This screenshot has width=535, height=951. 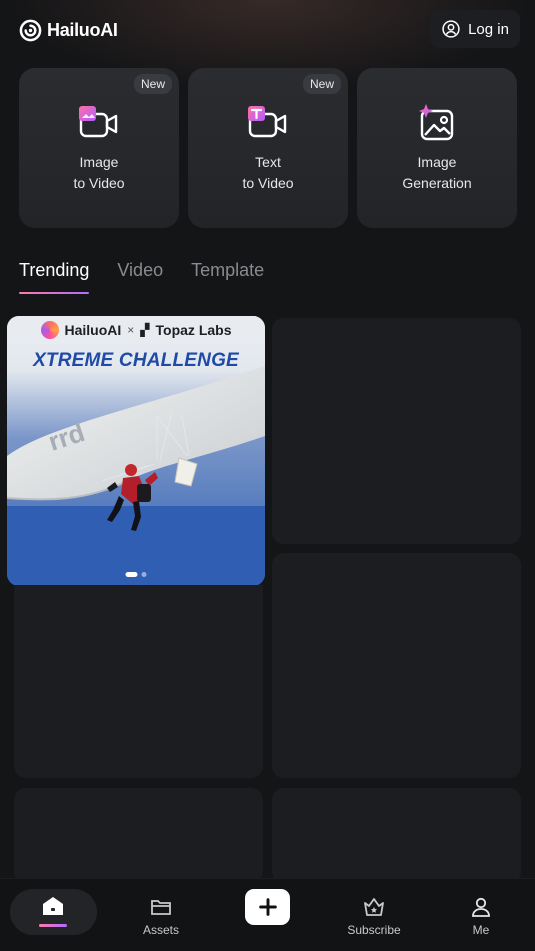 What do you see at coordinates (53, 906) in the screenshot?
I see `home-icon` at bounding box center [53, 906].